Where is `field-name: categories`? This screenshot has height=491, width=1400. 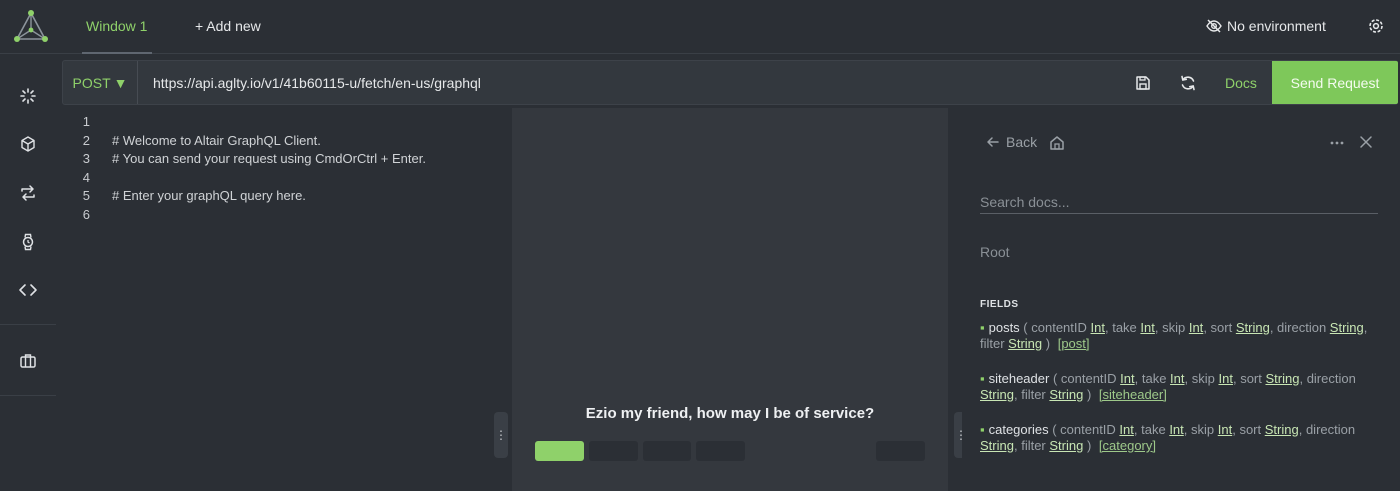
field-name: categories is located at coordinates (1019, 429).